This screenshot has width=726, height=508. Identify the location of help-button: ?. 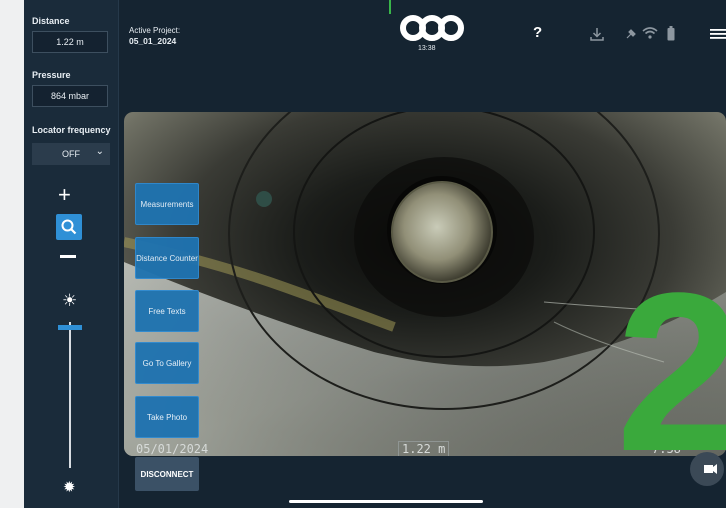
(537, 32).